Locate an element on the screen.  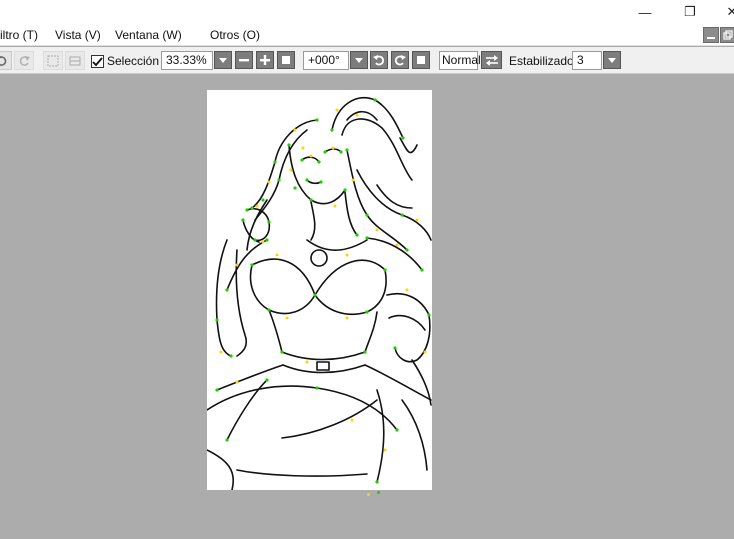
menu-filtro: iltro (T) is located at coordinates (19, 35).